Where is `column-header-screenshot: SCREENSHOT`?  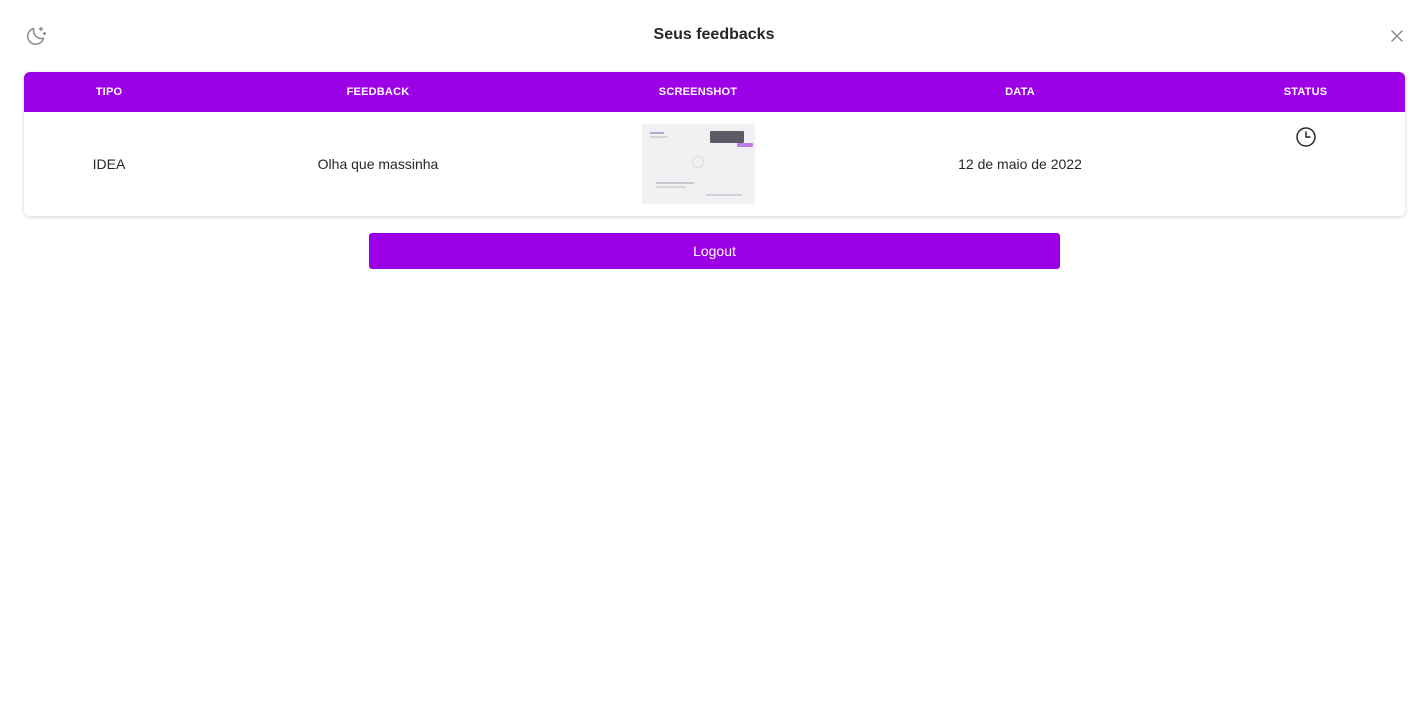 column-header-screenshot: SCREENSHOT is located at coordinates (698, 92).